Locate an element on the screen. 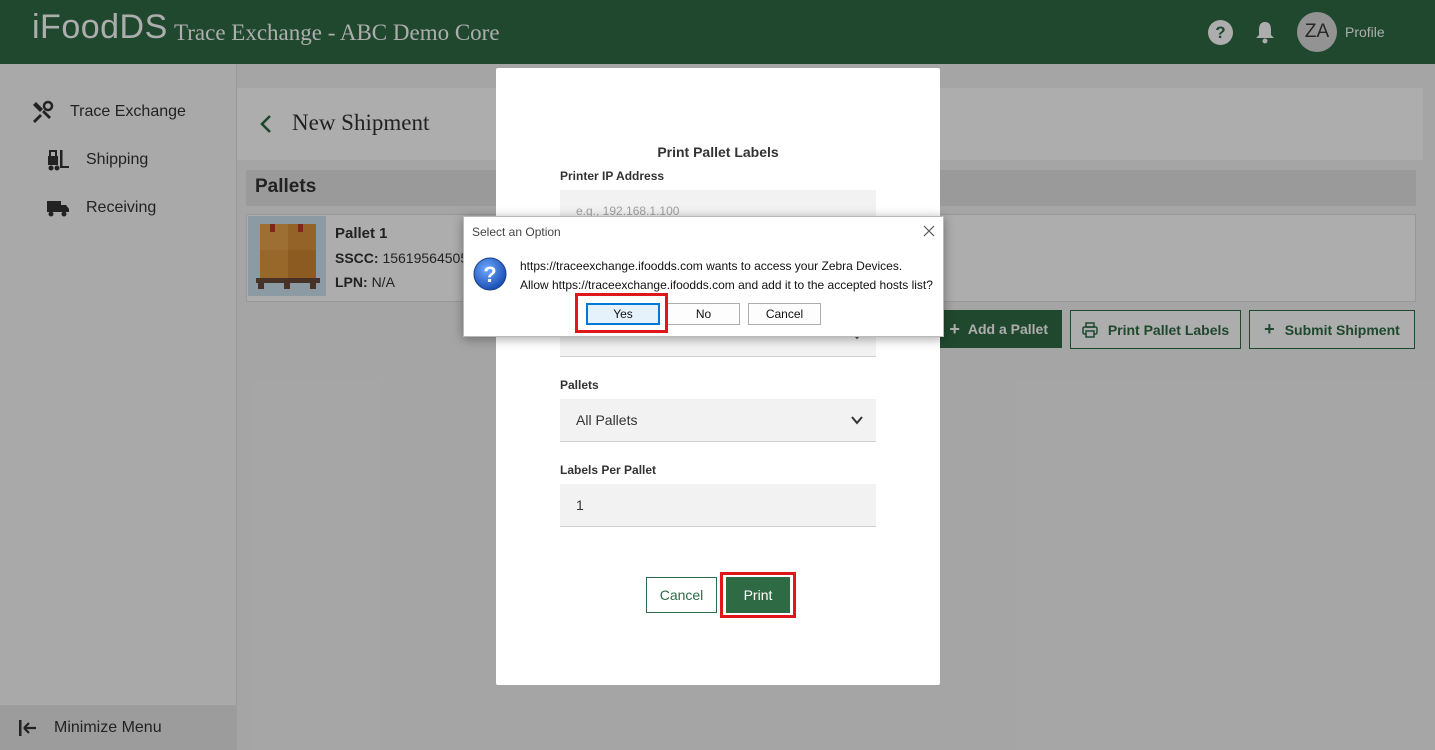 The height and width of the screenshot is (750, 1435). pallets-select: All Pallets is located at coordinates (718, 420).